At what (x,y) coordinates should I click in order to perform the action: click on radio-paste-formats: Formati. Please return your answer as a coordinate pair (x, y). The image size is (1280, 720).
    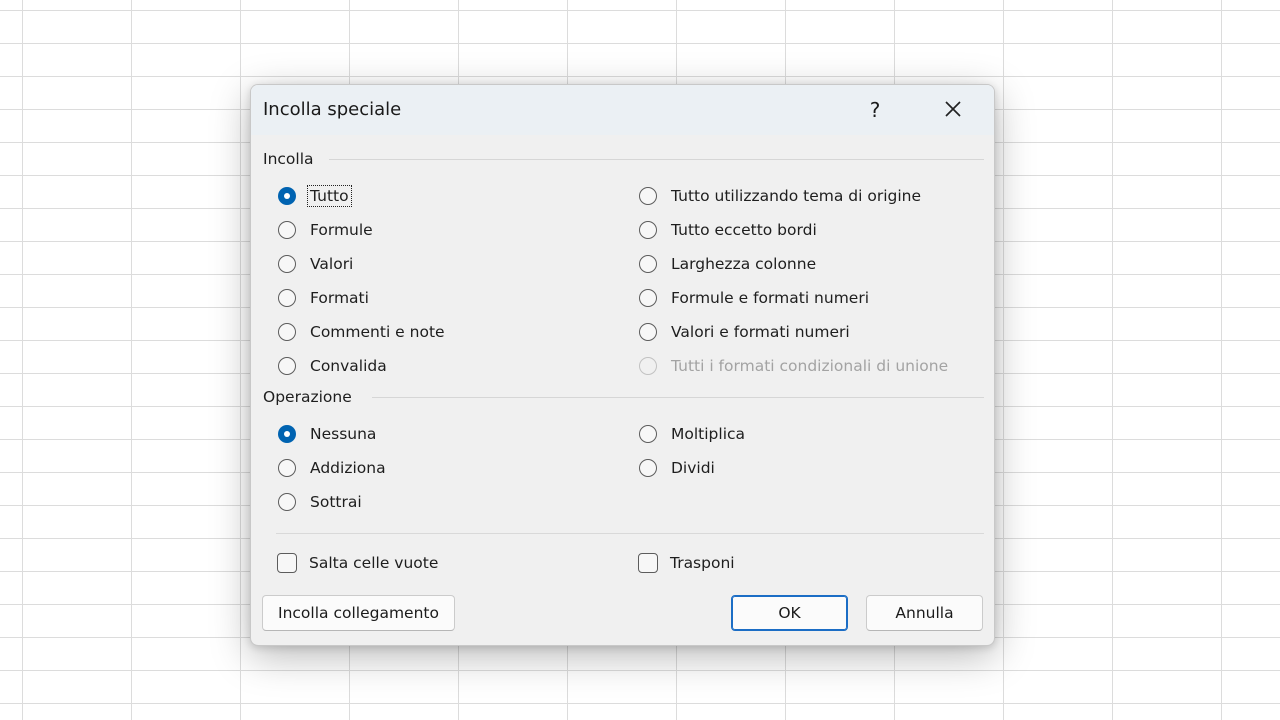
    Looking at the image, I should click on (323, 298).